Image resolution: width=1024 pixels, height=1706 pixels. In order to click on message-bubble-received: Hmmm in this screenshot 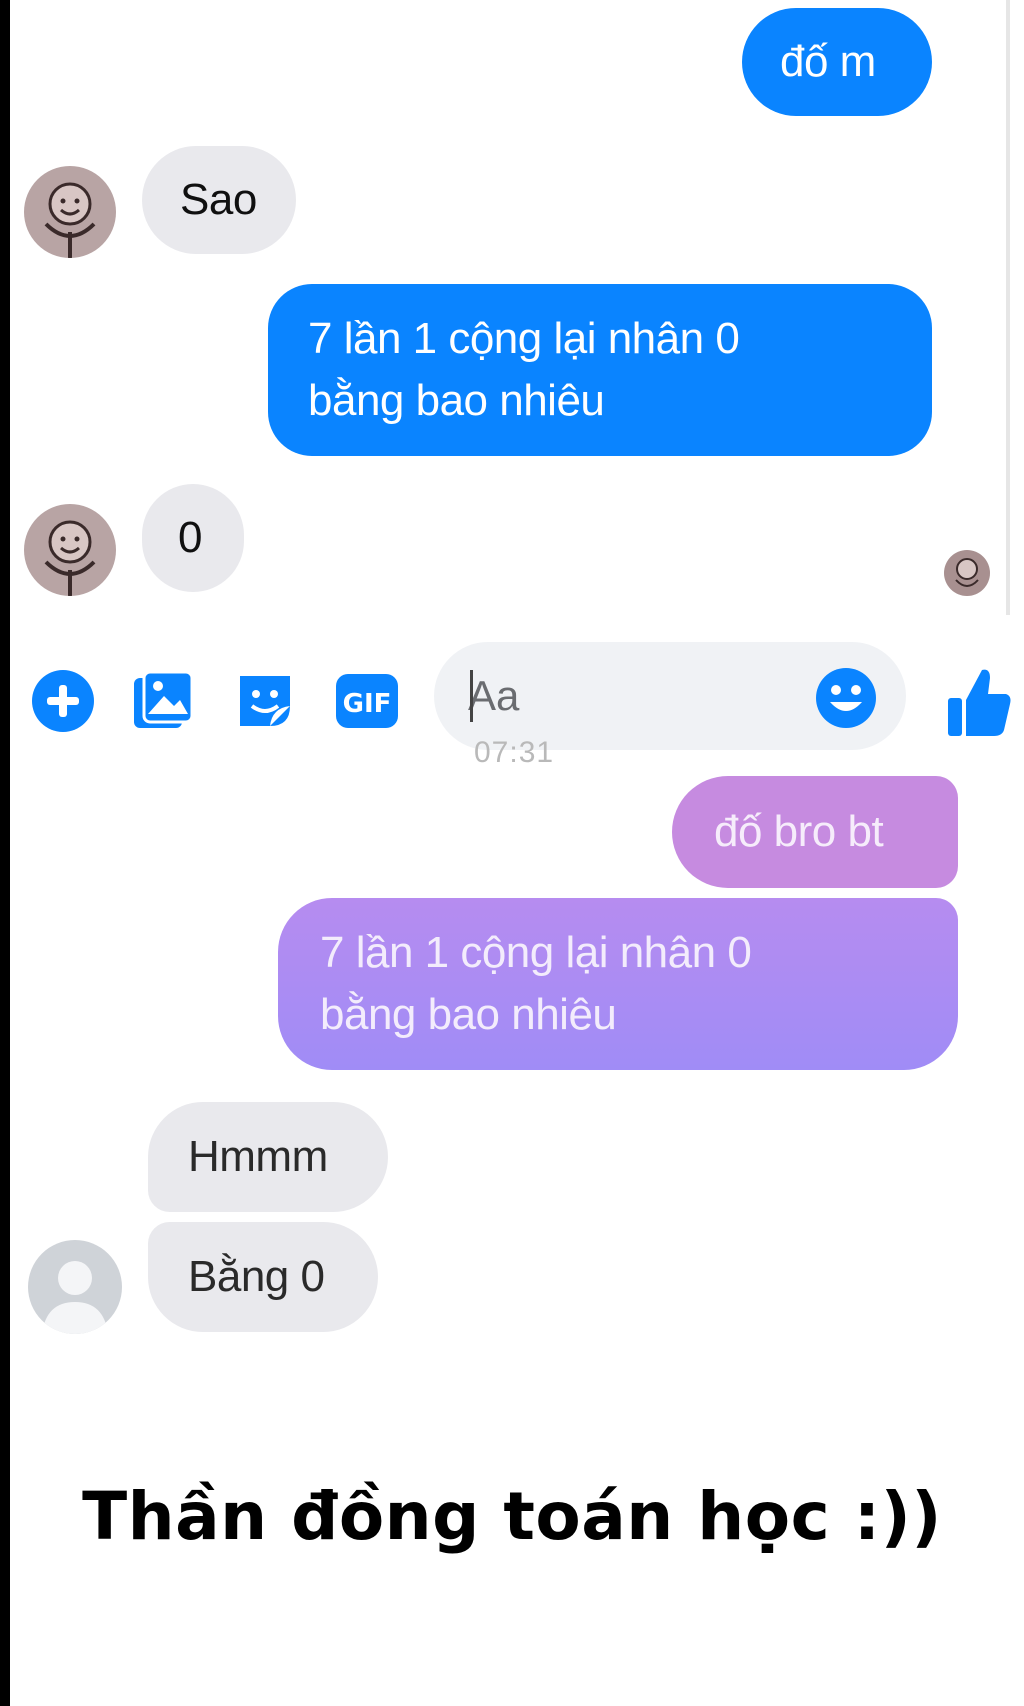, I will do `click(268, 1157)`.